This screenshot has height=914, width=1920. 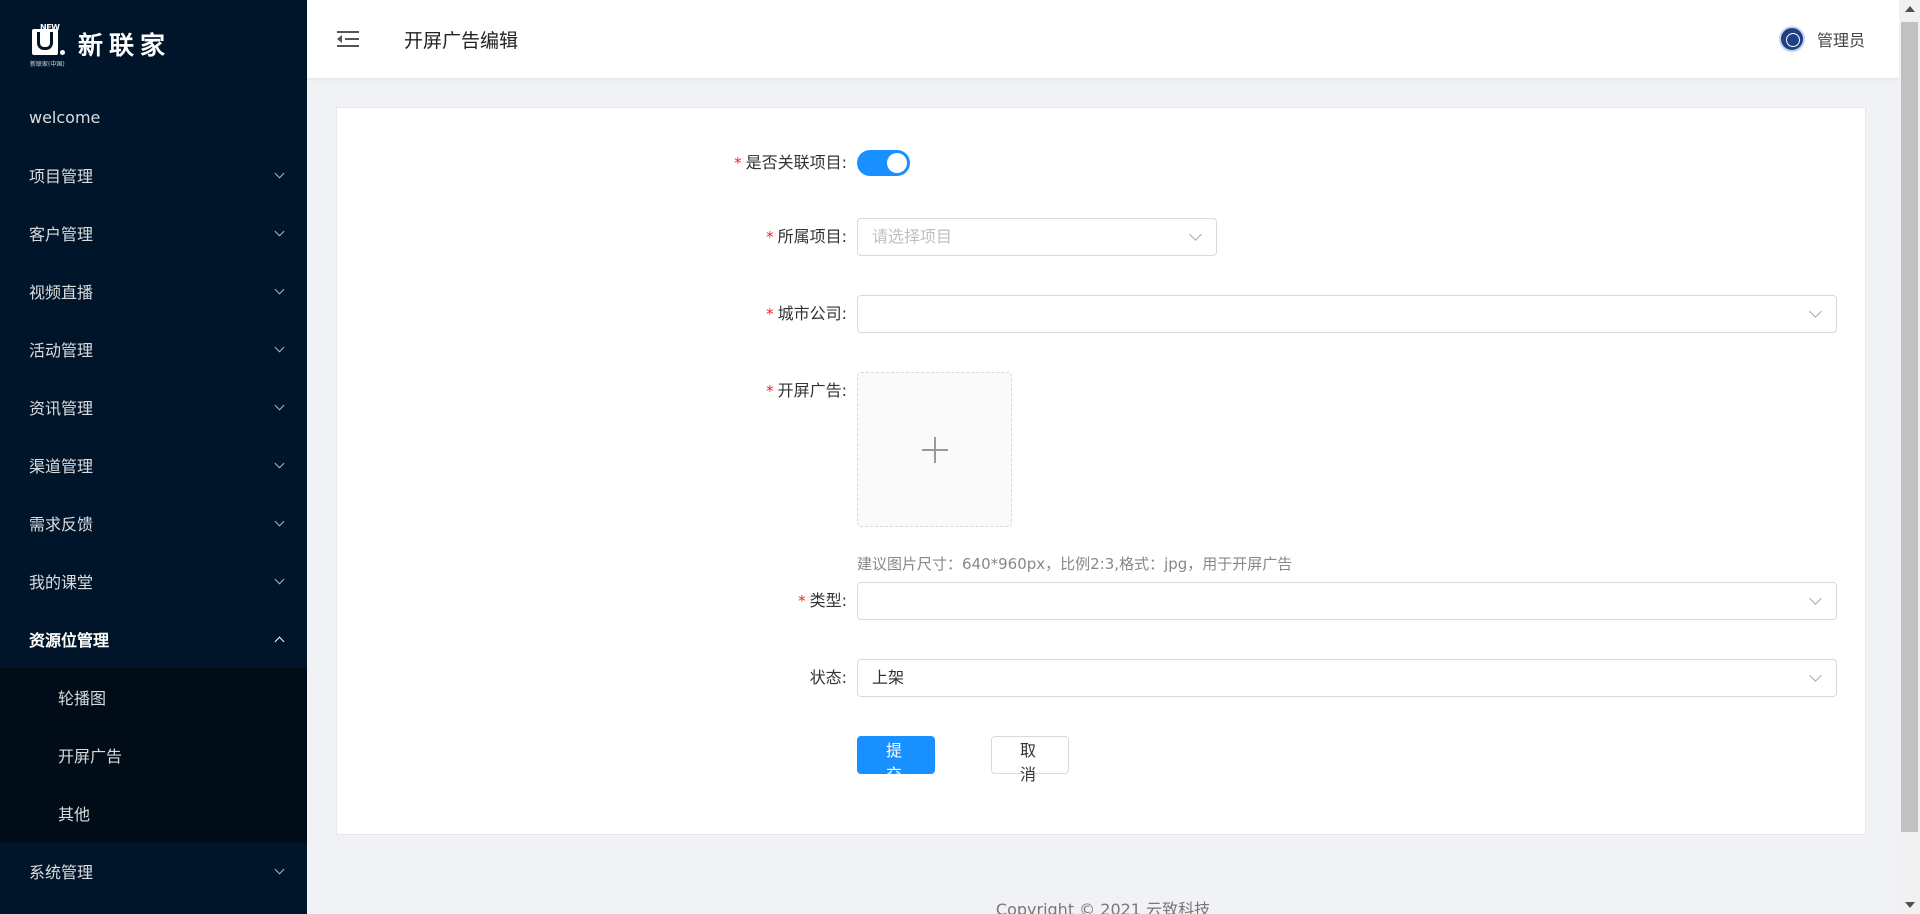 I want to click on scroll-up-icon, so click(x=1910, y=9).